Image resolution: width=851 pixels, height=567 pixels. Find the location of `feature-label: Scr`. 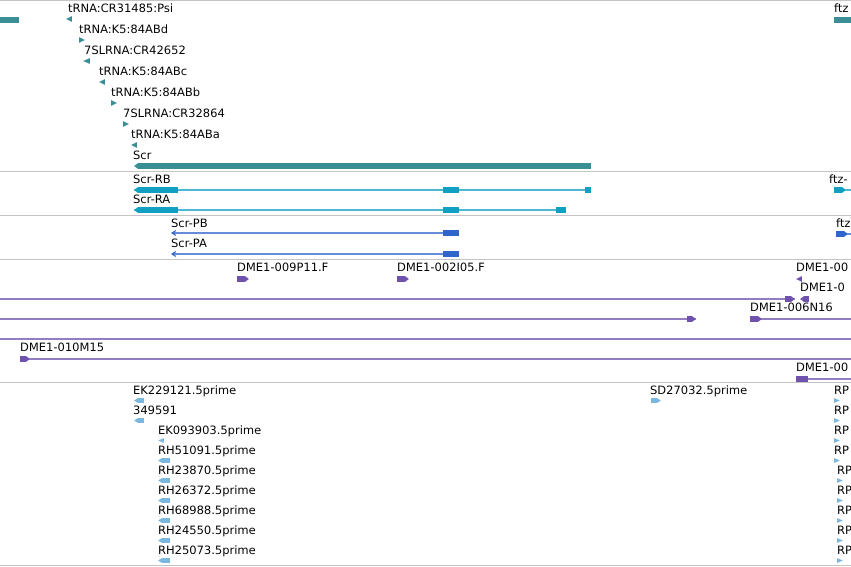

feature-label: Scr is located at coordinates (142, 155).